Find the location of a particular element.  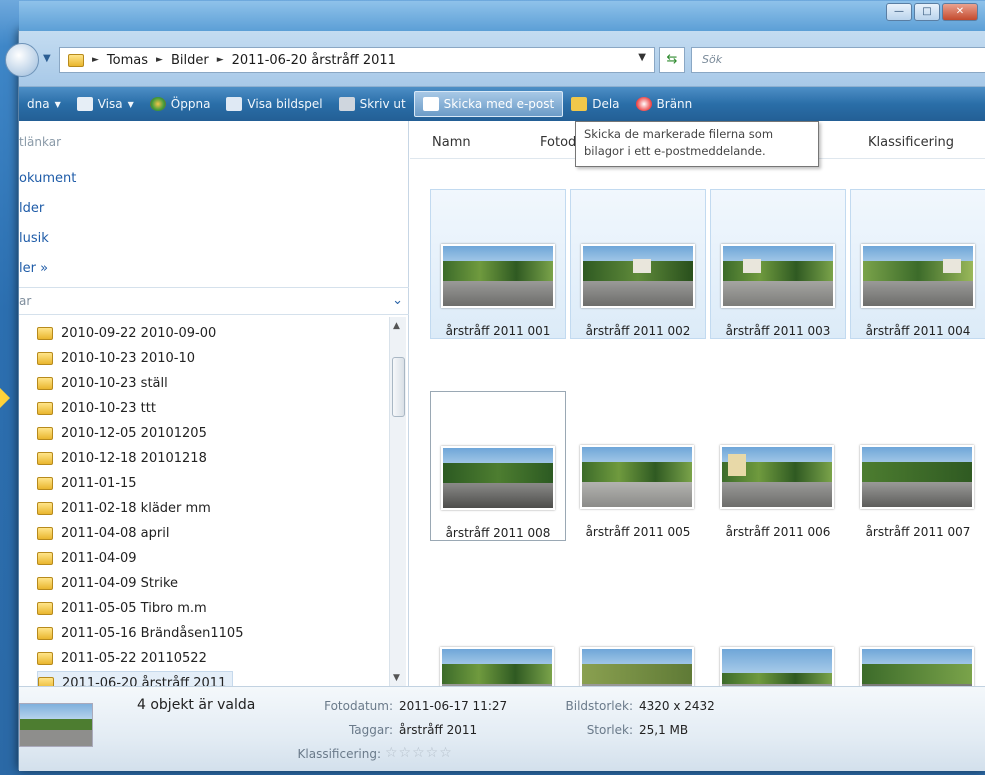

tree-item-label: 2010-12-05 20101205 is located at coordinates (134, 433).